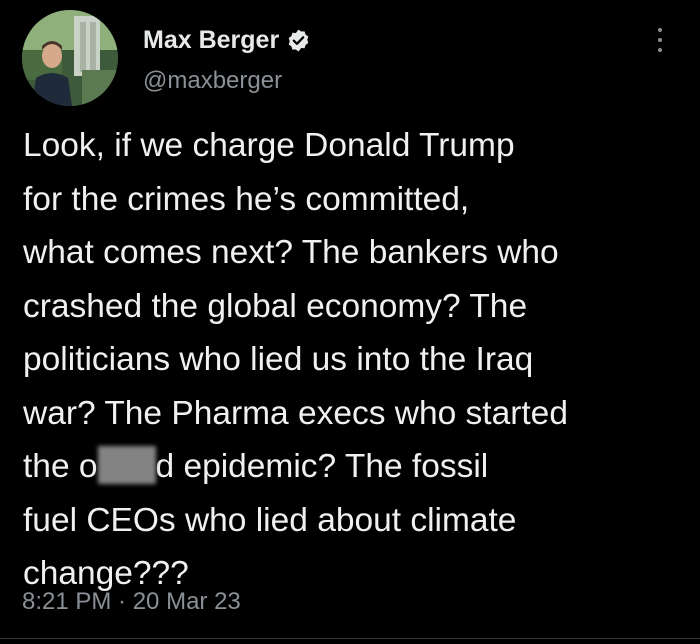 This screenshot has width=700, height=644. What do you see at coordinates (60, 466) in the screenshot?
I see `tweet-text-before-redaction: the o` at bounding box center [60, 466].